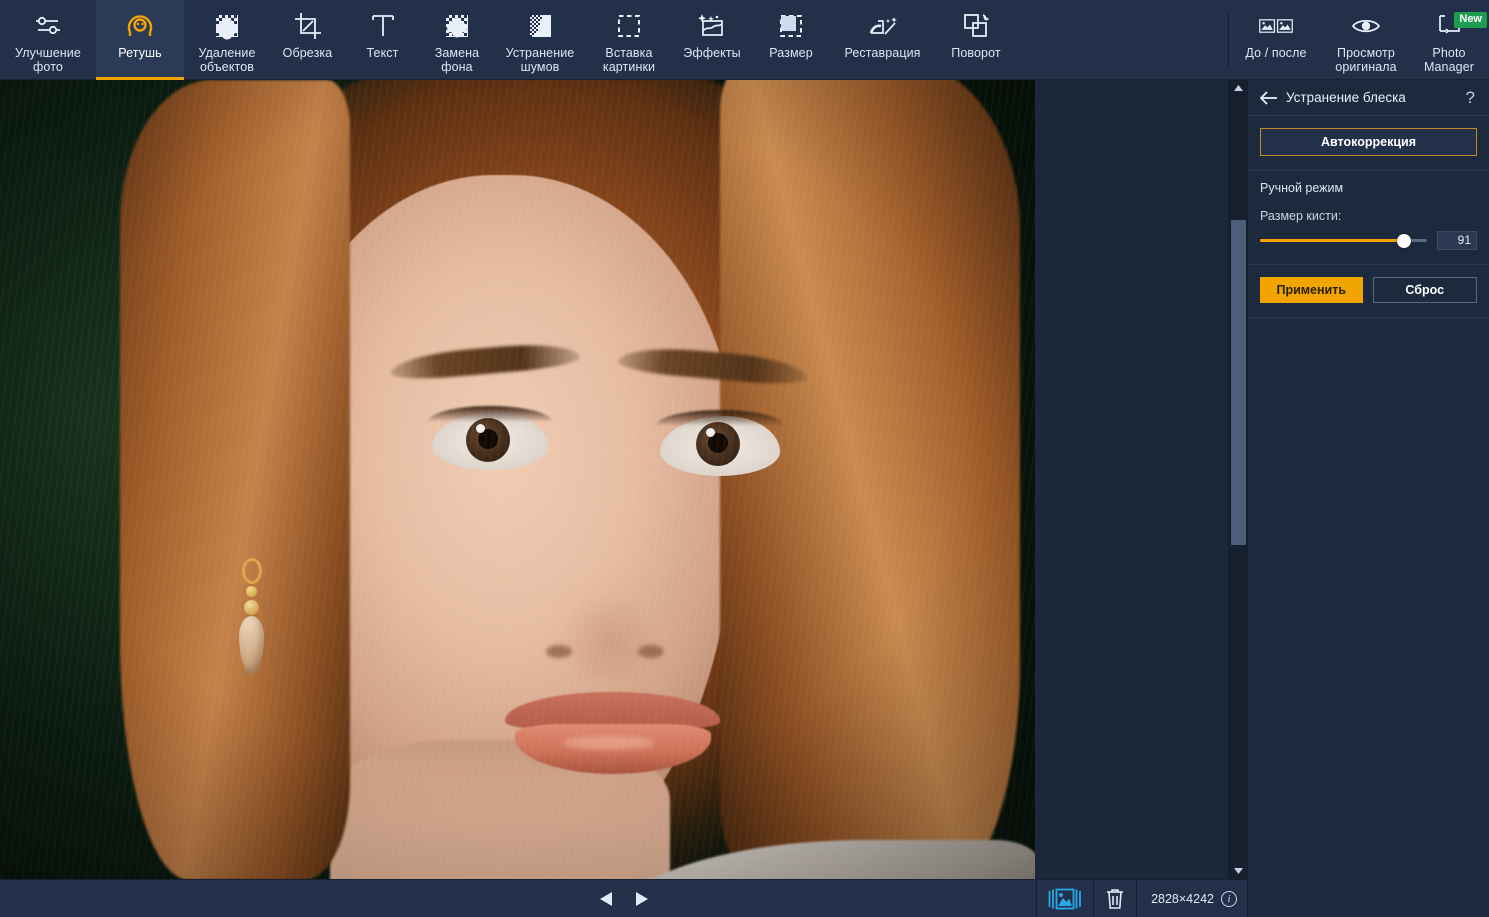 This screenshot has width=1489, height=917. I want to click on brush-size-row: 91, so click(1368, 240).